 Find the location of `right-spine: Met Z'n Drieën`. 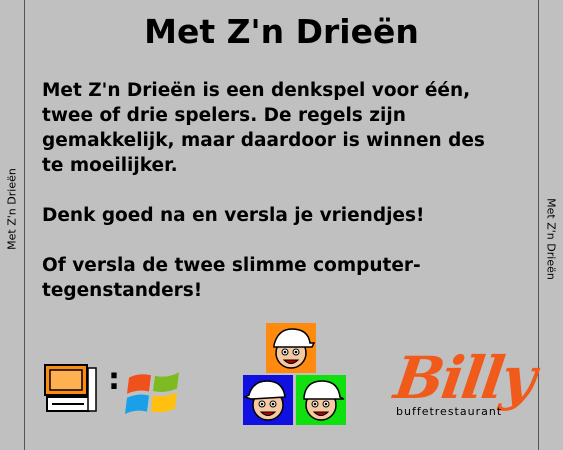

right-spine: Met Z'n Drieën is located at coordinates (550, 225).